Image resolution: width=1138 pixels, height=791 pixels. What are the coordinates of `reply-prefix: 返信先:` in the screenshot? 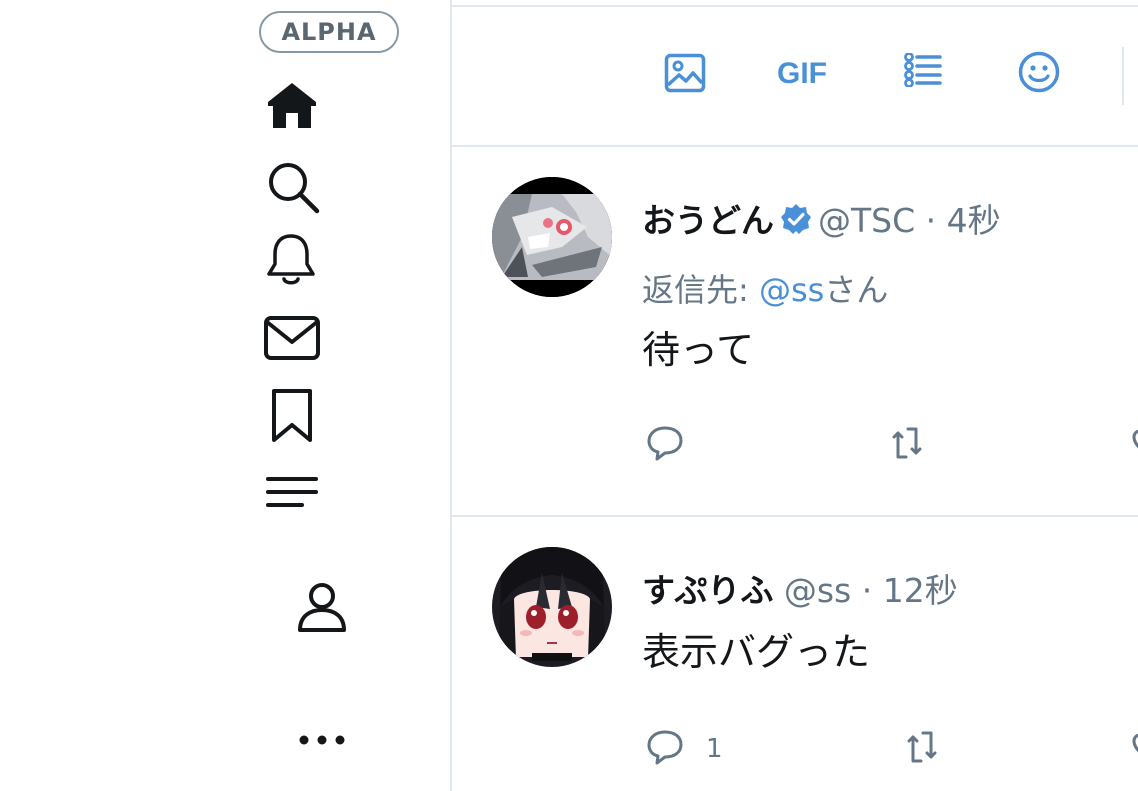 It's located at (700, 290).